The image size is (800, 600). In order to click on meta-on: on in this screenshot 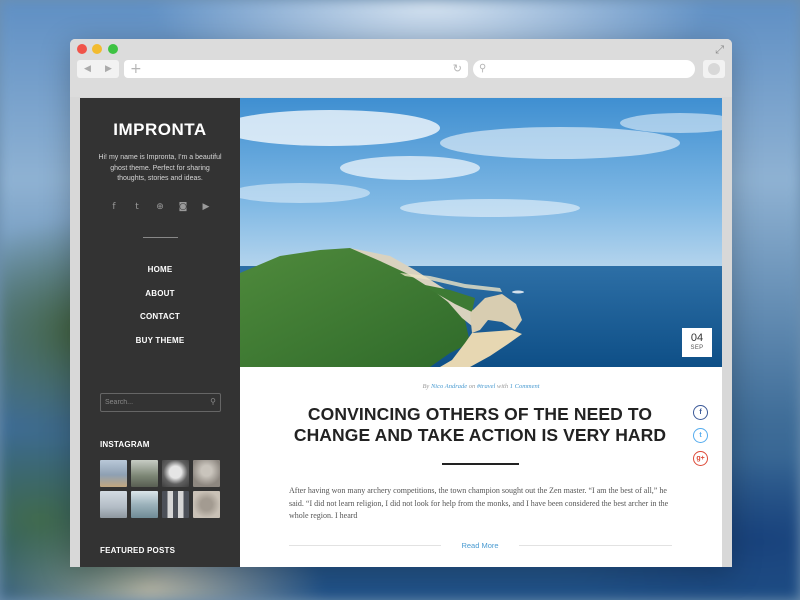, I will do `click(472, 386)`.